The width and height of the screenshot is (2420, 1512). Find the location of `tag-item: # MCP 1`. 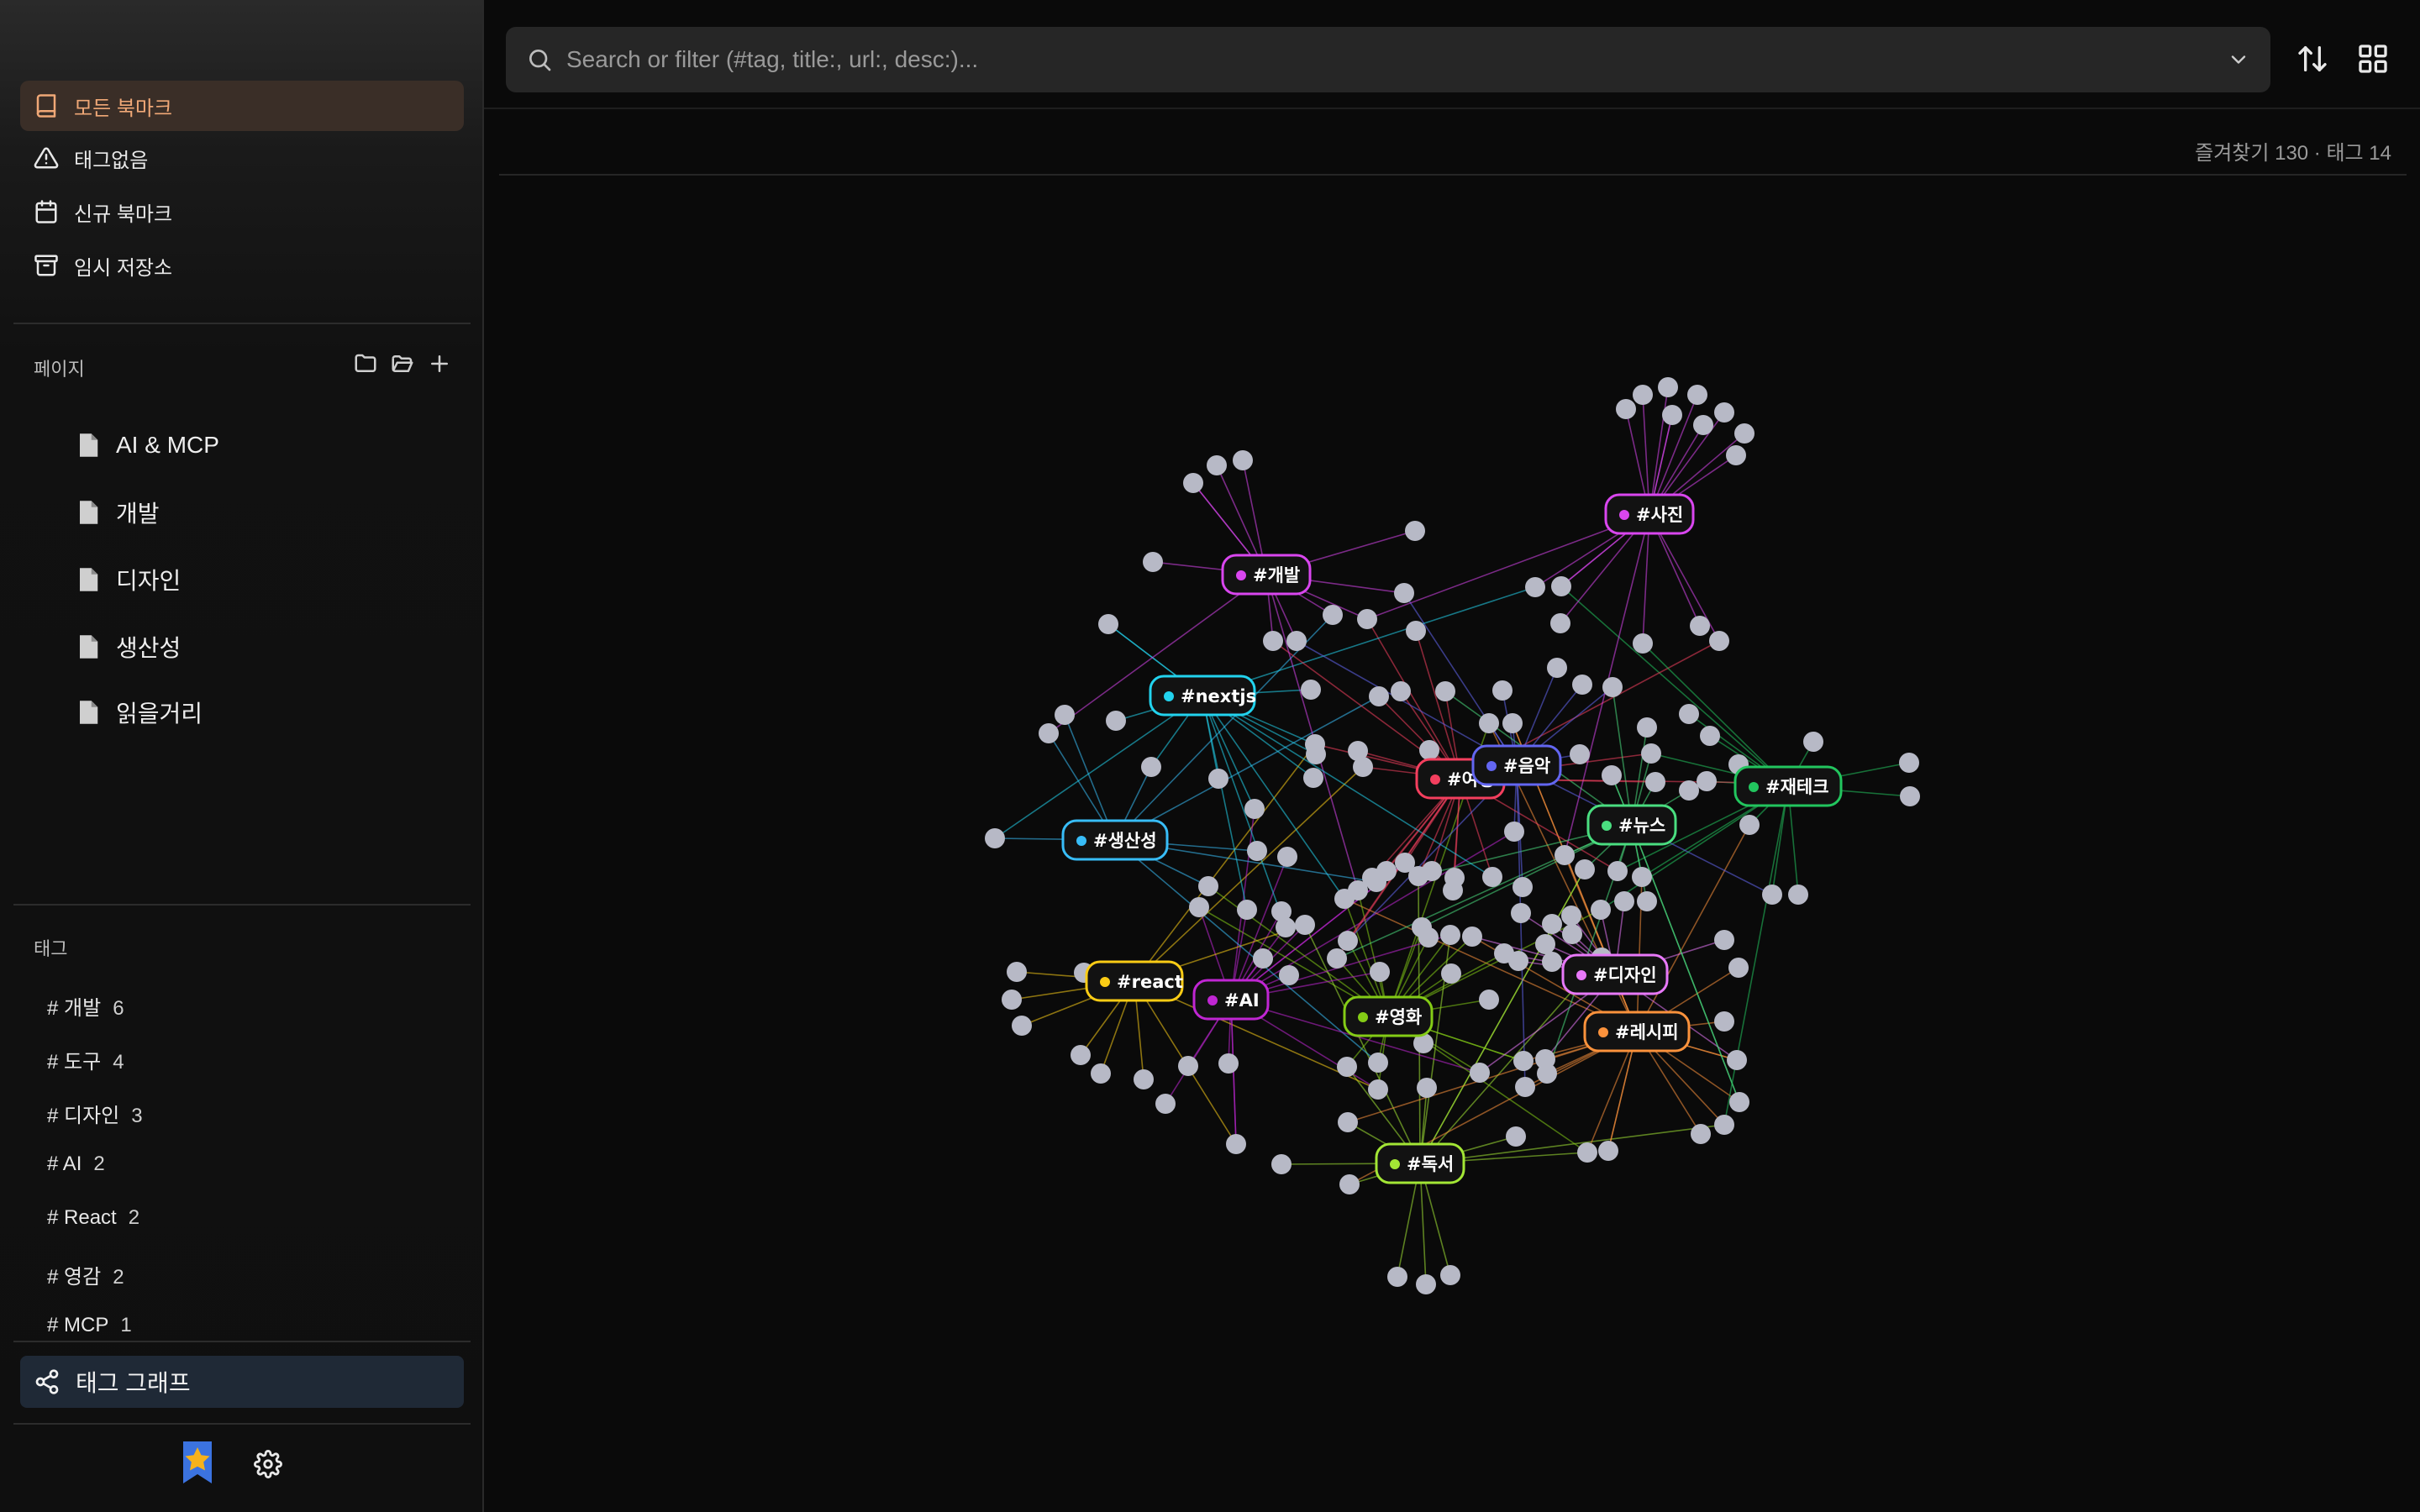

tag-item: # MCP 1 is located at coordinates (90, 1325).